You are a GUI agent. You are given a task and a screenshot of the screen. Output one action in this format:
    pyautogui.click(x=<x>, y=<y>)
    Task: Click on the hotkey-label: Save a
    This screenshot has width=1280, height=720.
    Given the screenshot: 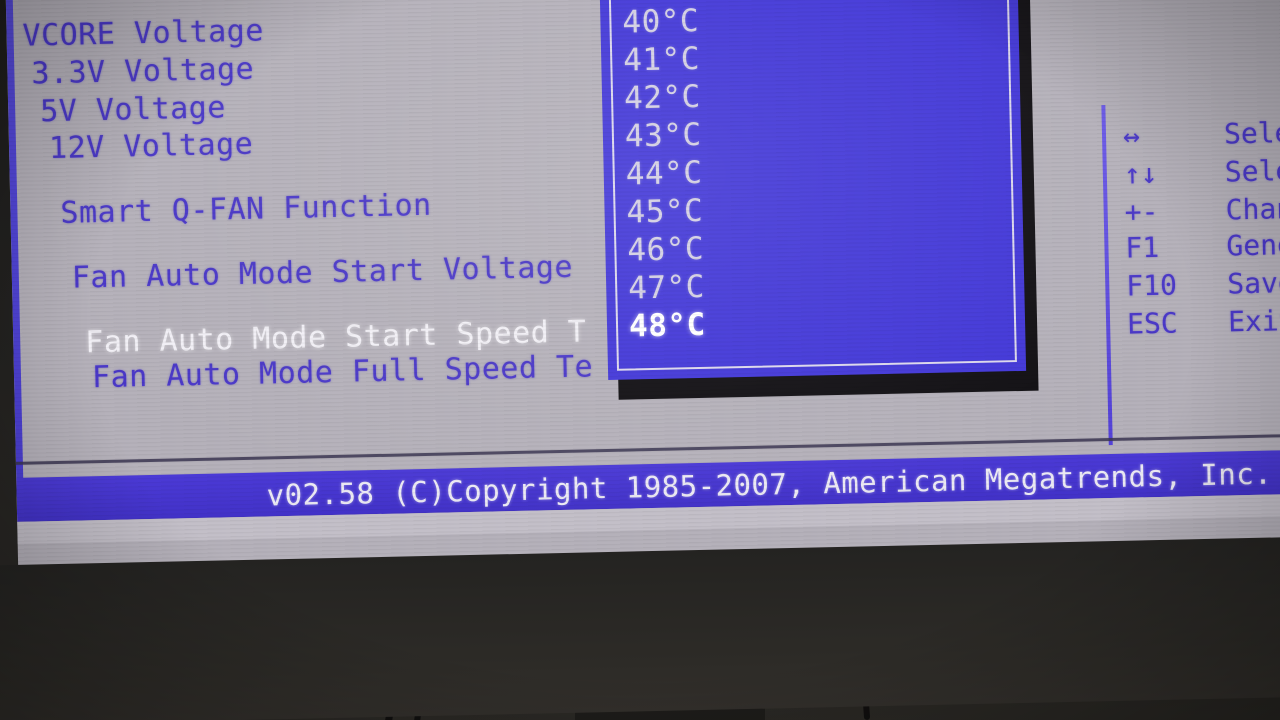 What is the action you would take?
    pyautogui.click(x=1253, y=283)
    